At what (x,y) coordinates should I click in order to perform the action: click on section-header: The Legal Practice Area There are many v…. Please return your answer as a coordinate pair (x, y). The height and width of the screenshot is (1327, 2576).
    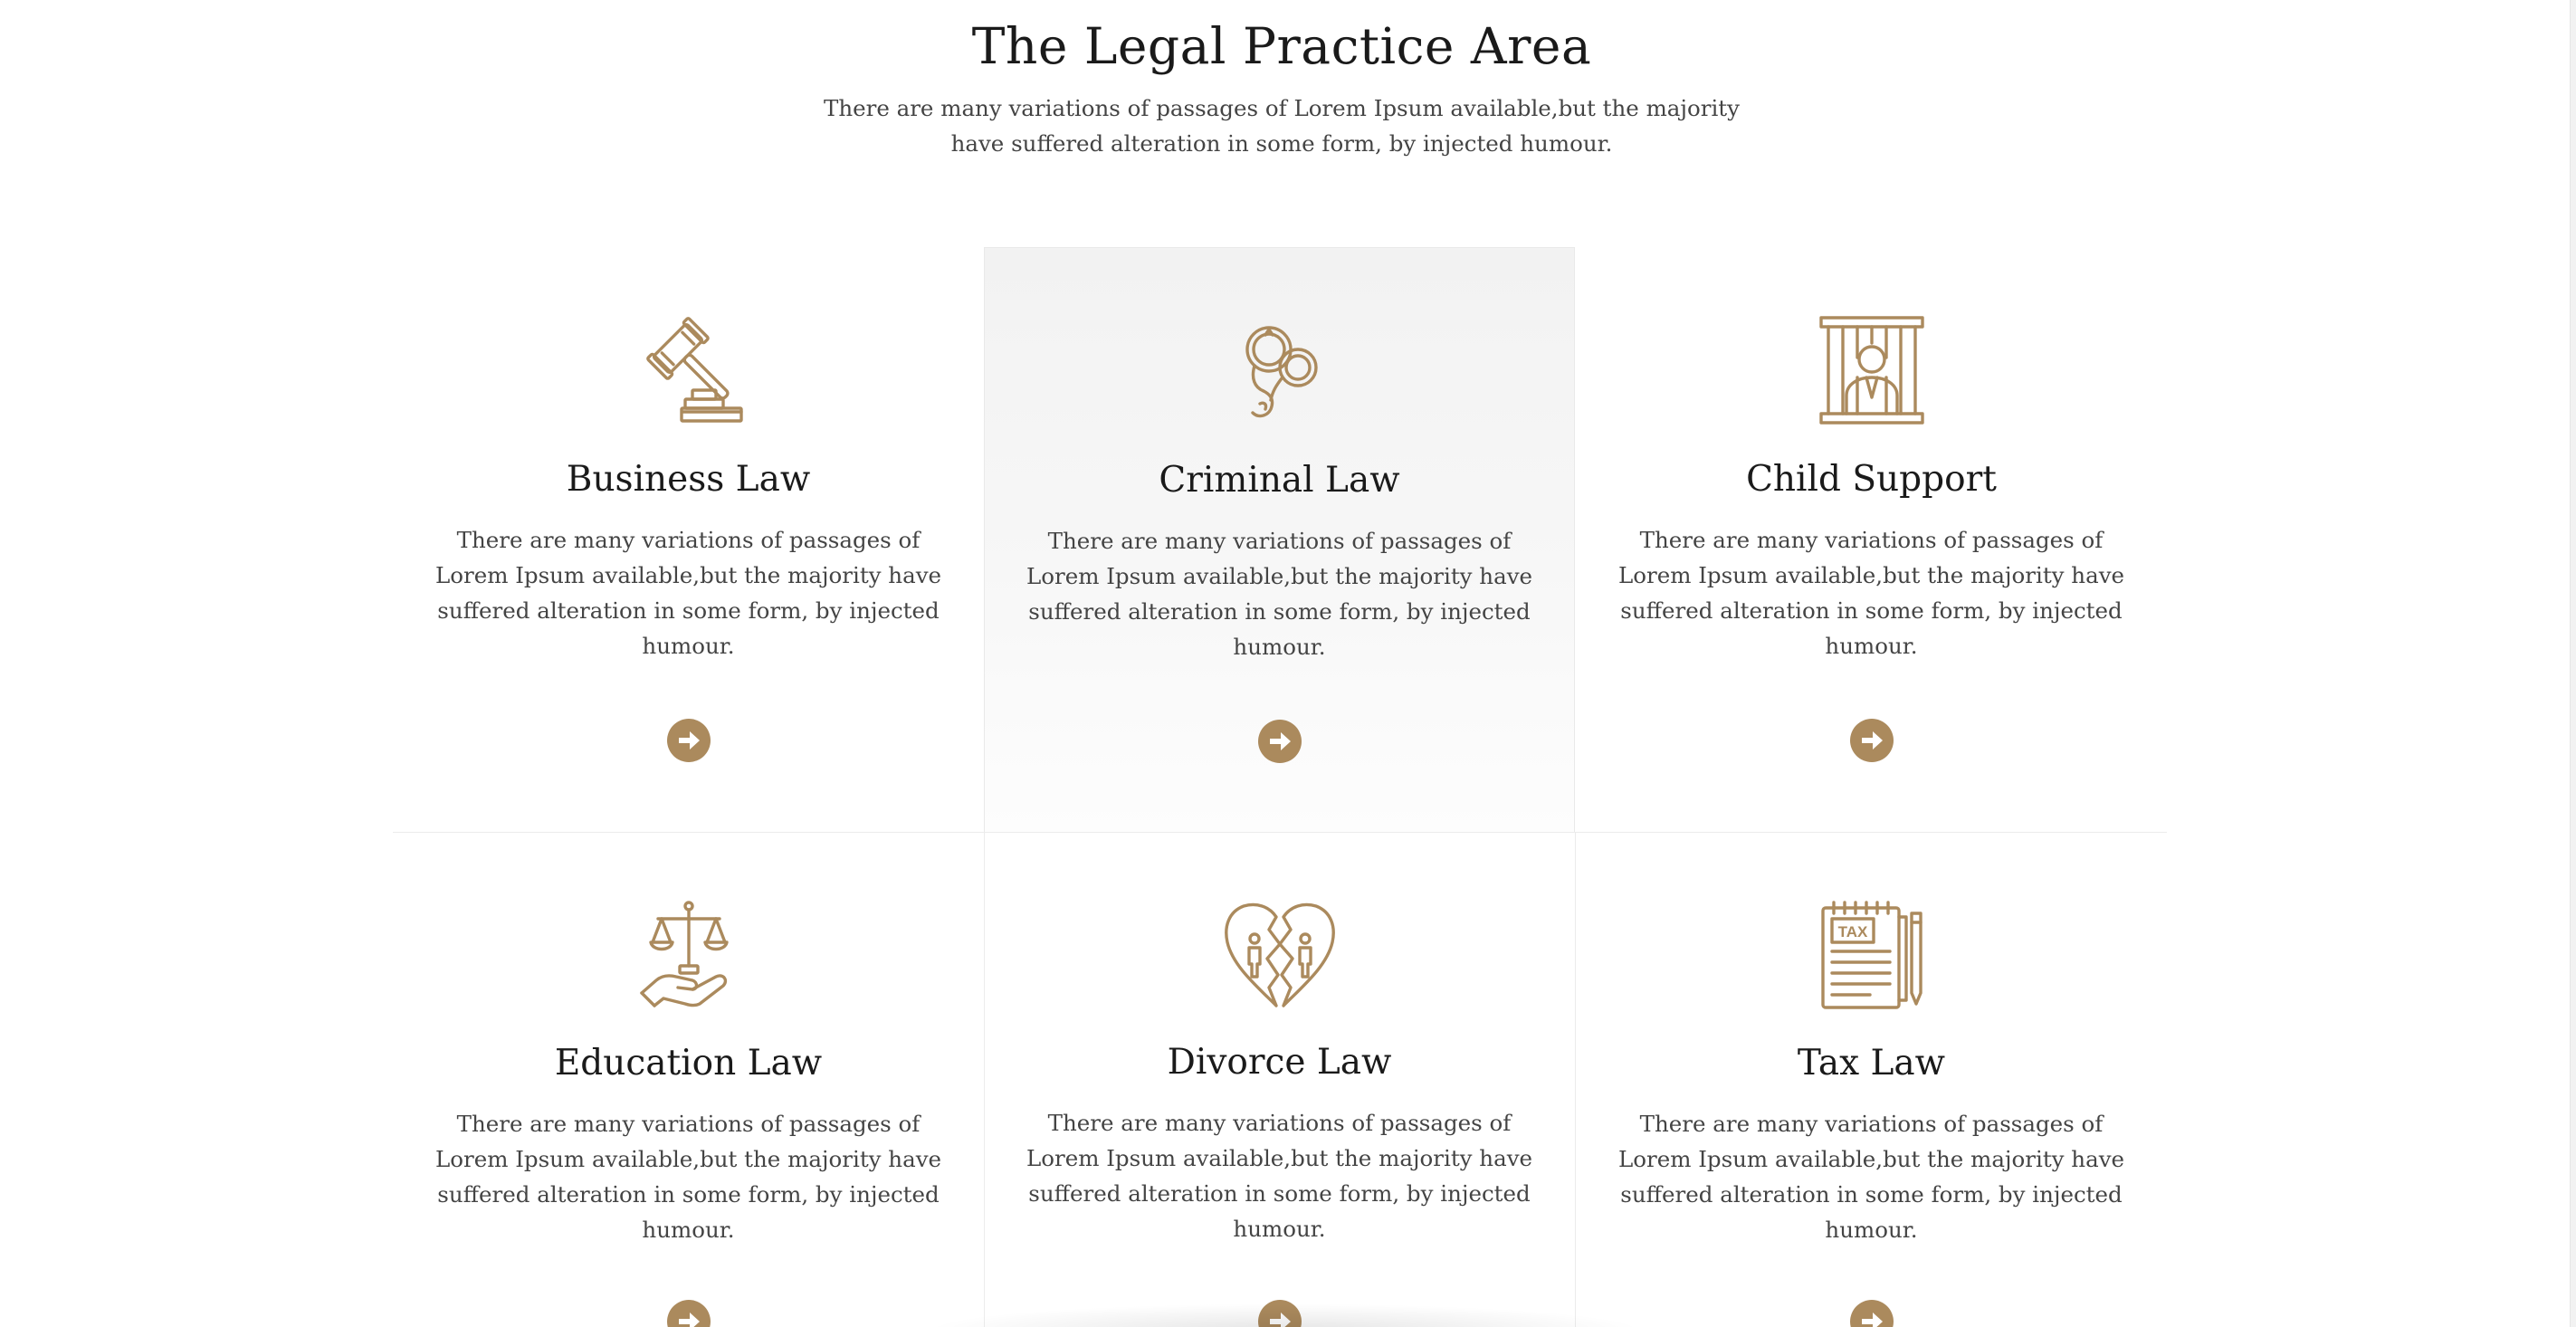
    Looking at the image, I should click on (1282, 80).